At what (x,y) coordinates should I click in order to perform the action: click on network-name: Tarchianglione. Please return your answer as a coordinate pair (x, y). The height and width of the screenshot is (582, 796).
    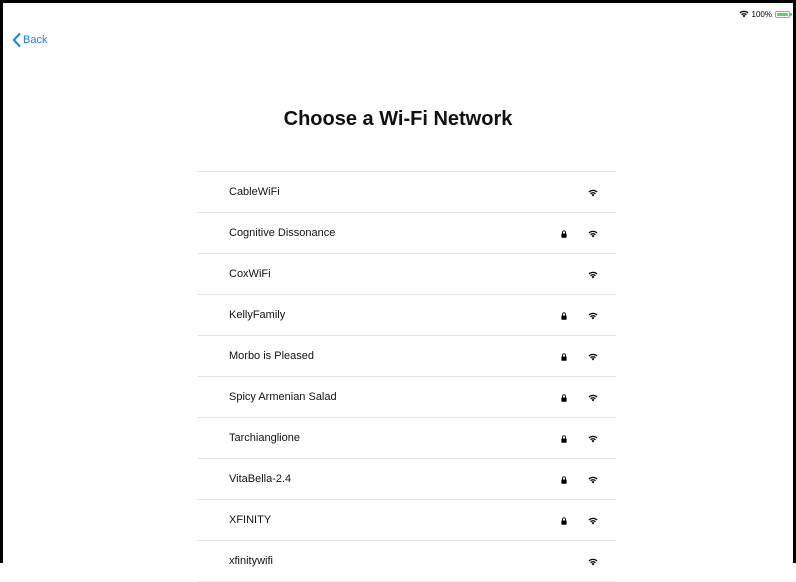
    Looking at the image, I should click on (264, 438).